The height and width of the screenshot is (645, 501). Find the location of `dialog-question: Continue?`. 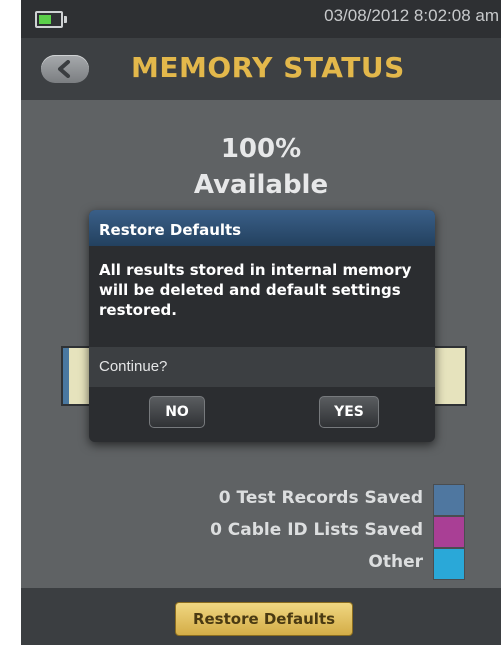

dialog-question: Continue? is located at coordinates (262, 367).